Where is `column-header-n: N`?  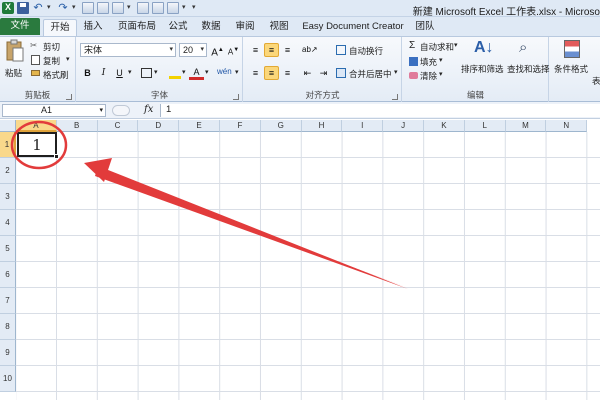
column-header-n: N is located at coordinates (567, 126).